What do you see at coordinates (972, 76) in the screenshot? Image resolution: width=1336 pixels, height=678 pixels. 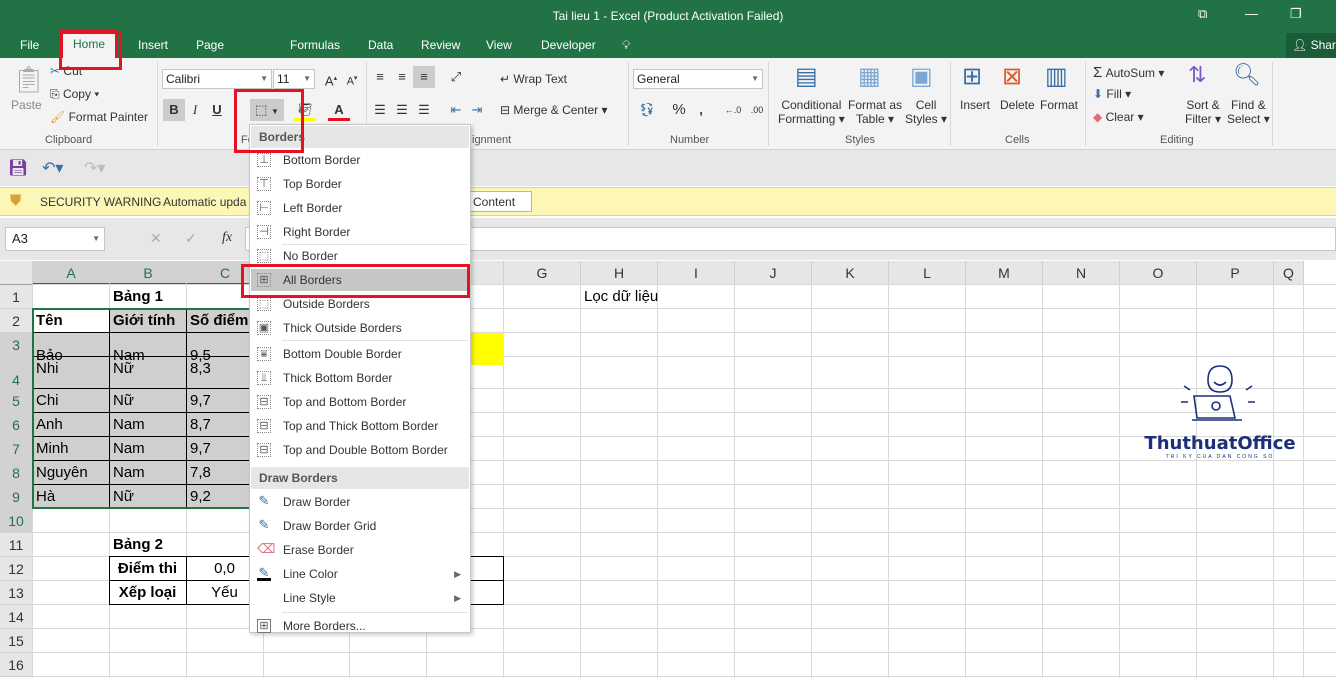 I see `insert-cells-icon: ⊞` at bounding box center [972, 76].